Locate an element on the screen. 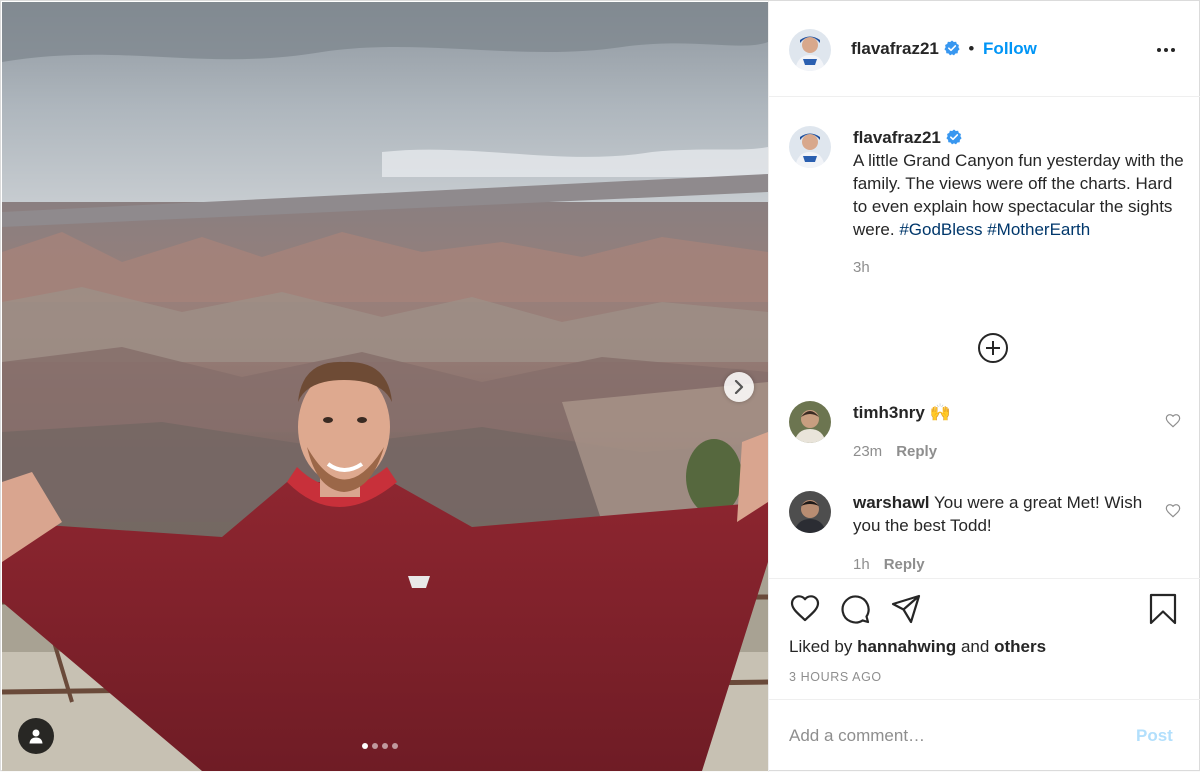  hashtag-link: #GodBless is located at coordinates (940, 229).